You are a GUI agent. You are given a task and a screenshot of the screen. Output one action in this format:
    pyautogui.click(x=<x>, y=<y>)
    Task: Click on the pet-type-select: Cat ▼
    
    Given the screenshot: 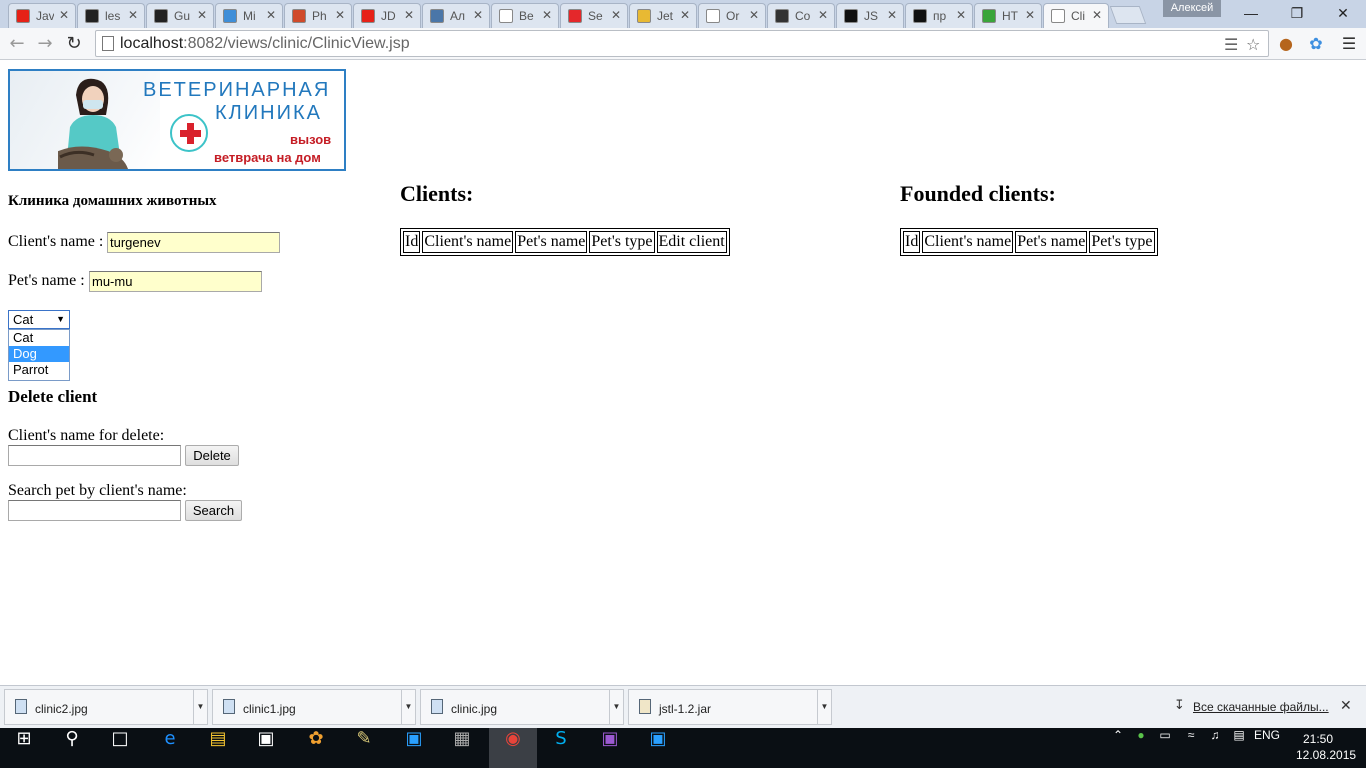 What is the action you would take?
    pyautogui.click(x=39, y=319)
    